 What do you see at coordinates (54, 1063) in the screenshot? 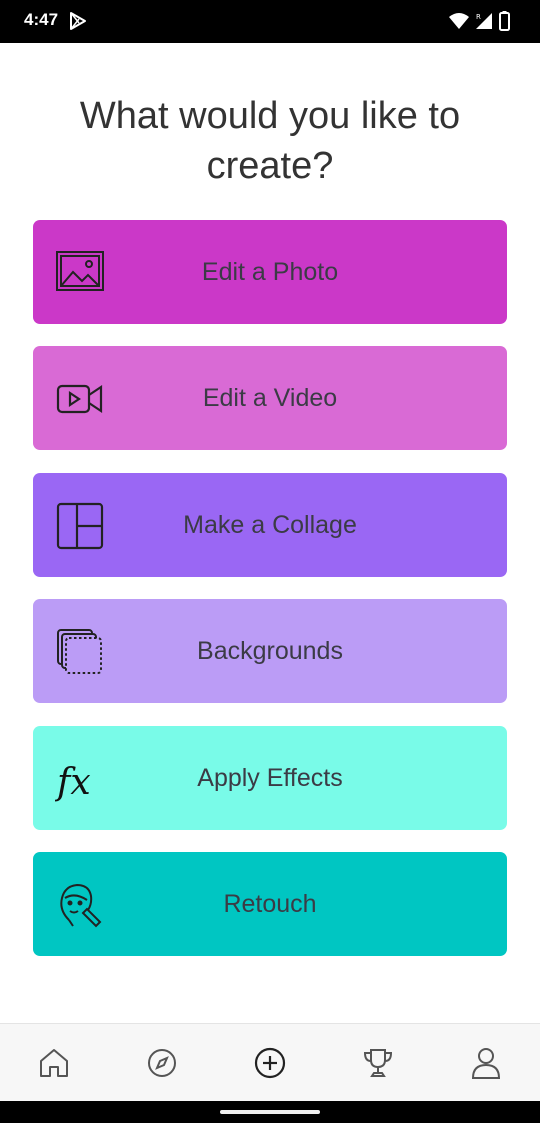
I see `home-icon` at bounding box center [54, 1063].